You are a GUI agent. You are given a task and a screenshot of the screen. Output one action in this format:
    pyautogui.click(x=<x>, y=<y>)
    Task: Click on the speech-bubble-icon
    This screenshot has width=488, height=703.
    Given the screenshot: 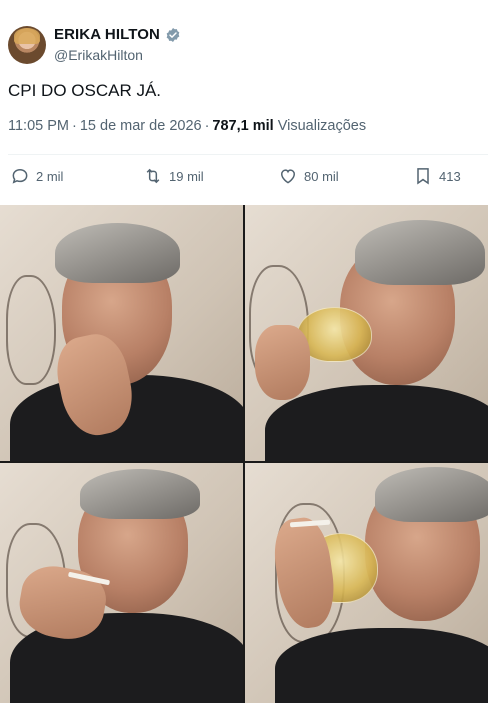 What is the action you would take?
    pyautogui.click(x=20, y=176)
    